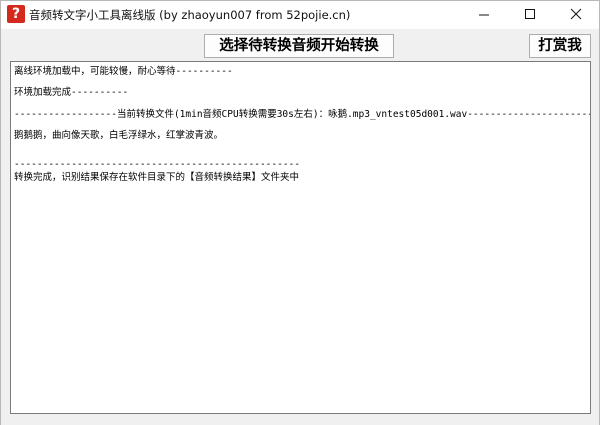 The height and width of the screenshot is (425, 600). What do you see at coordinates (123, 71) in the screenshot?
I see `log-line-loading: 离线环境加载中，可能较慢，耐心等待----------` at bounding box center [123, 71].